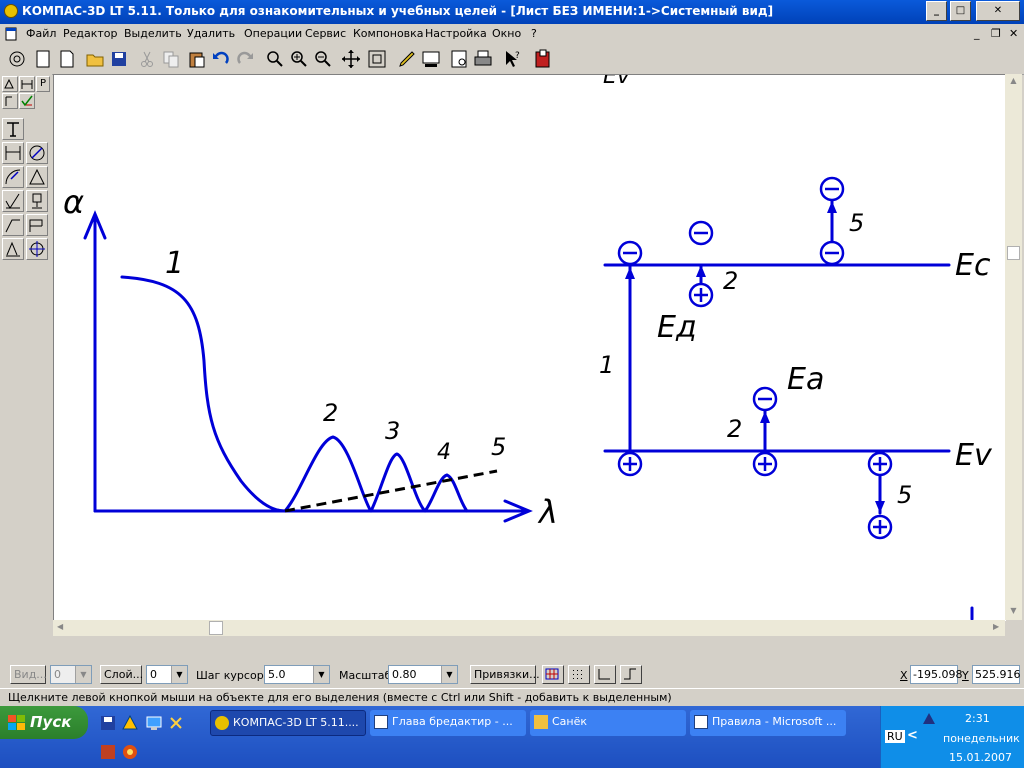  I want to click on zoom-in-button, so click(299, 59).